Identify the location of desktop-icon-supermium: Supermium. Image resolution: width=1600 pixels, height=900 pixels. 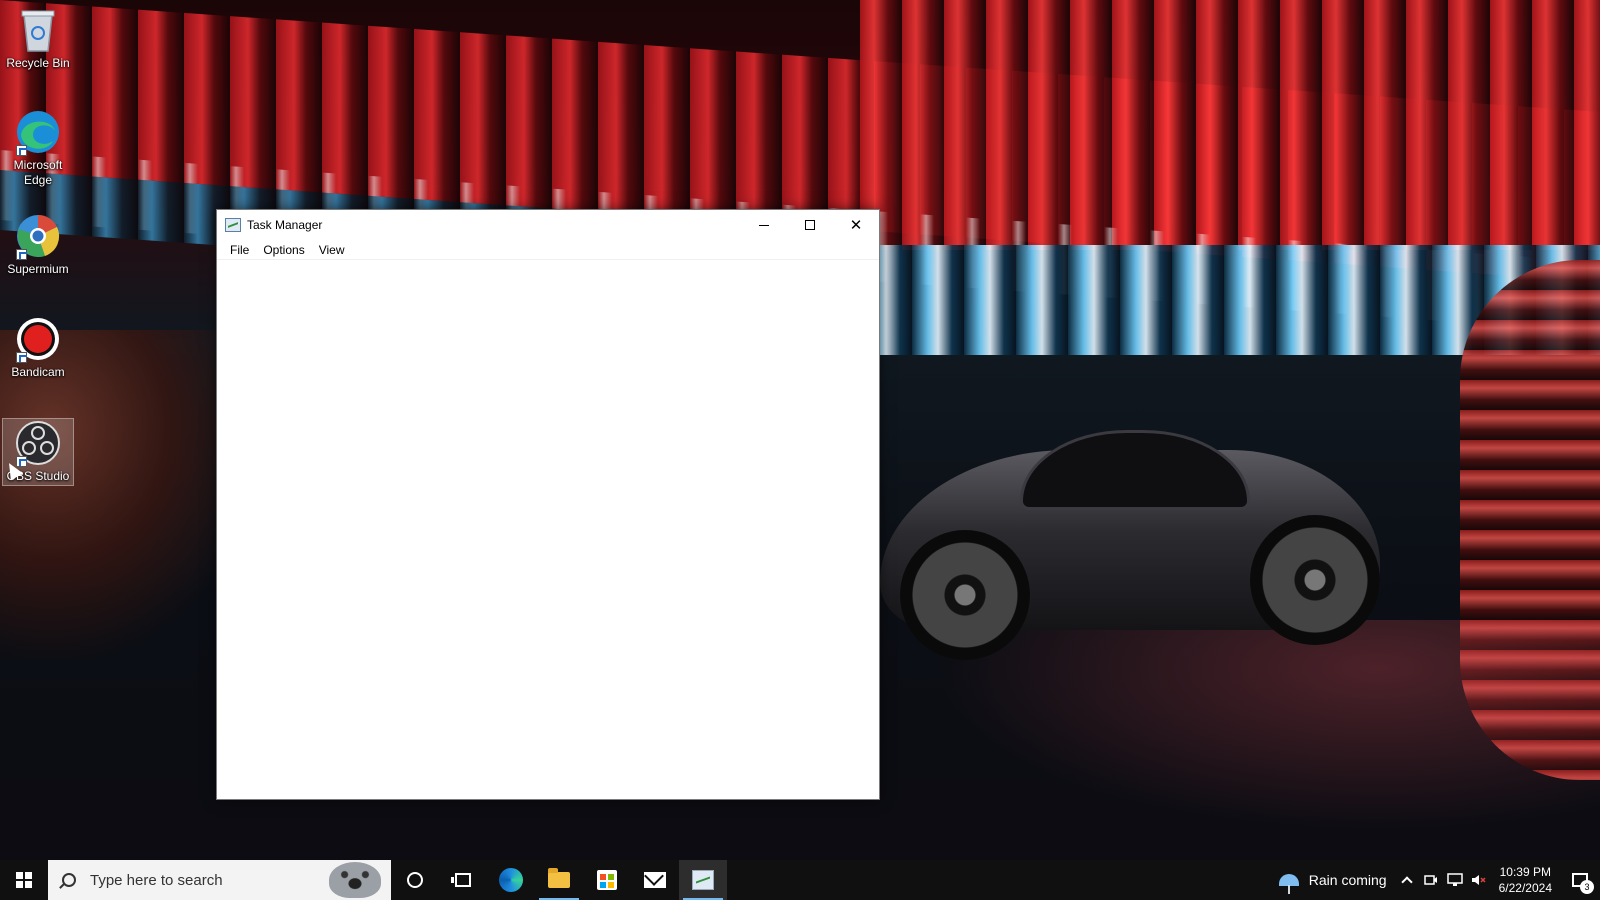
(38, 244).